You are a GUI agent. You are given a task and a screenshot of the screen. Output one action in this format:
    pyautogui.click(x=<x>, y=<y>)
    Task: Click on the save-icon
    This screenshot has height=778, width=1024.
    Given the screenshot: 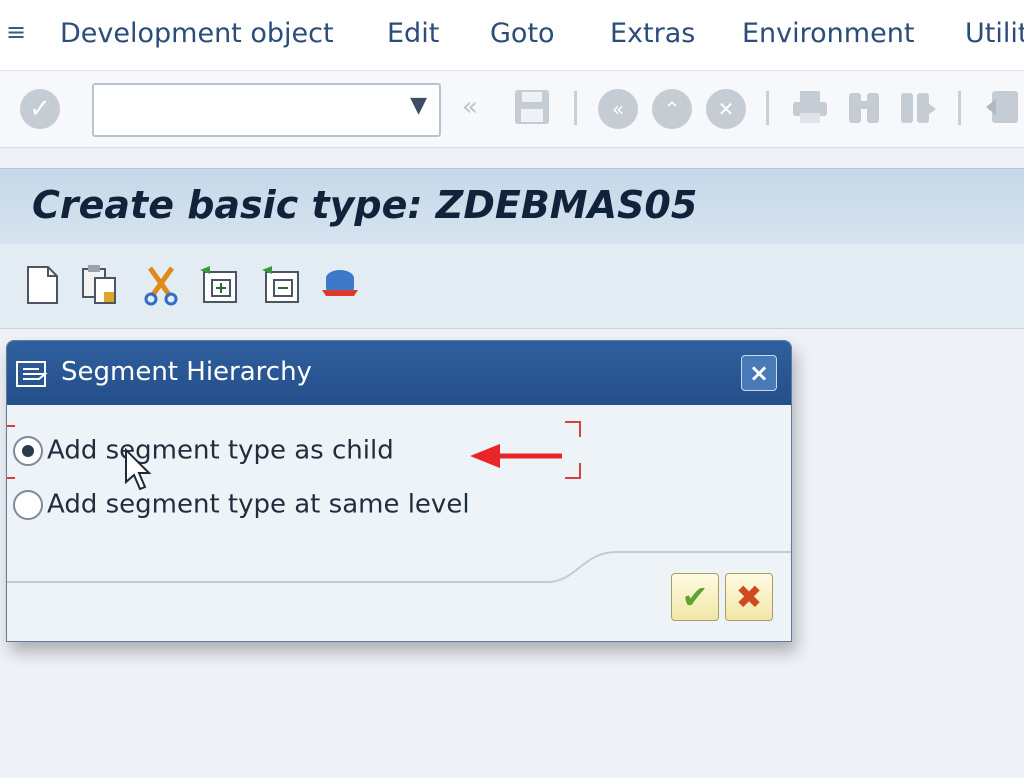 What is the action you would take?
    pyautogui.click(x=532, y=111)
    